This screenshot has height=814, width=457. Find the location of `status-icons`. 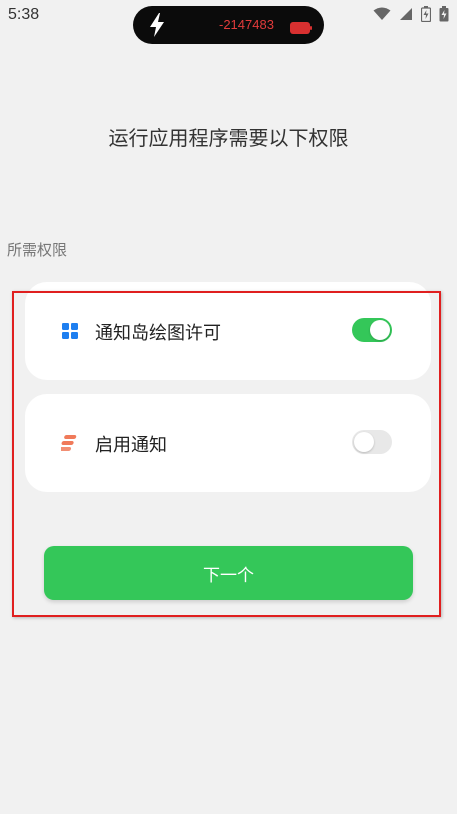

status-icons is located at coordinates (411, 14).